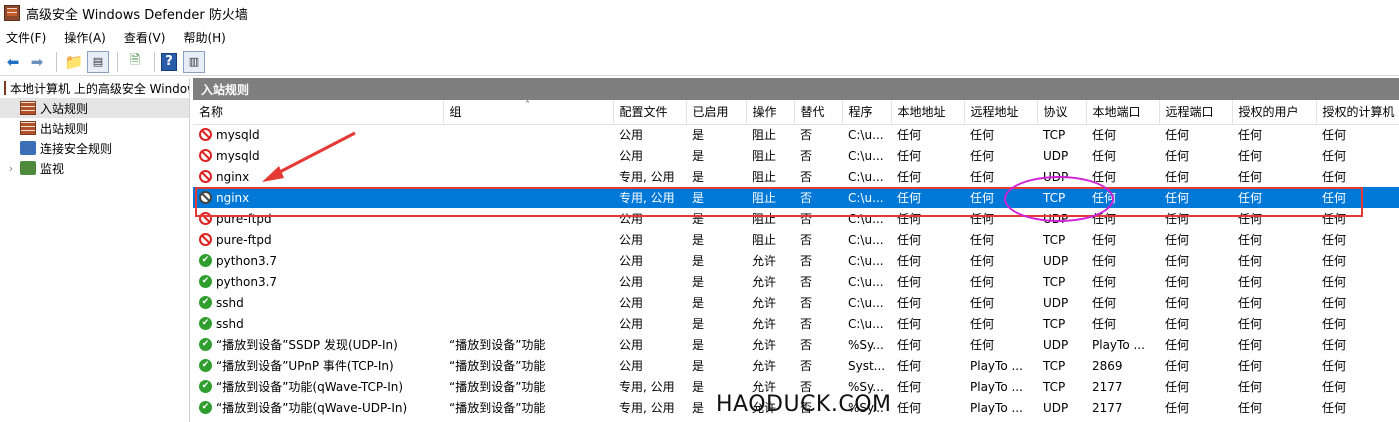 The width and height of the screenshot is (1399, 422). What do you see at coordinates (796, 134) in the screenshot?
I see `table-row: mysqld 公用 是 阻止 否 C:\u... 任何 任何 TCP 任何 任何 任何 任何` at bounding box center [796, 134].